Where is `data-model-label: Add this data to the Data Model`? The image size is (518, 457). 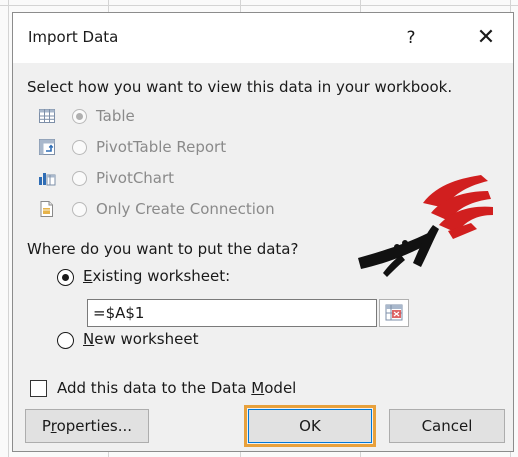 data-model-label: Add this data to the Data Model is located at coordinates (176, 388).